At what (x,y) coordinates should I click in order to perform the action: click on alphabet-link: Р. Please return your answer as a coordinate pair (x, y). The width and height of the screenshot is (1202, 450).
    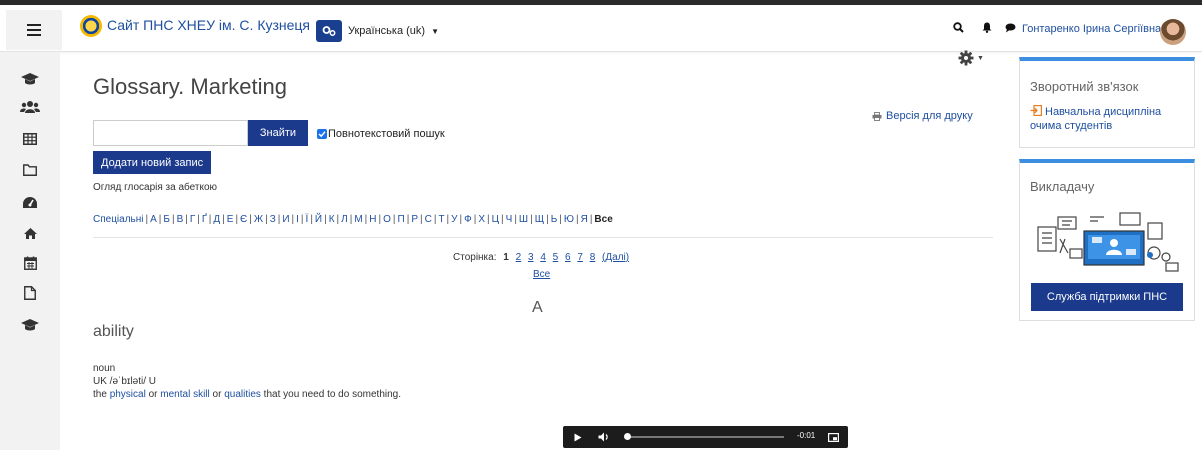
    Looking at the image, I should click on (414, 219).